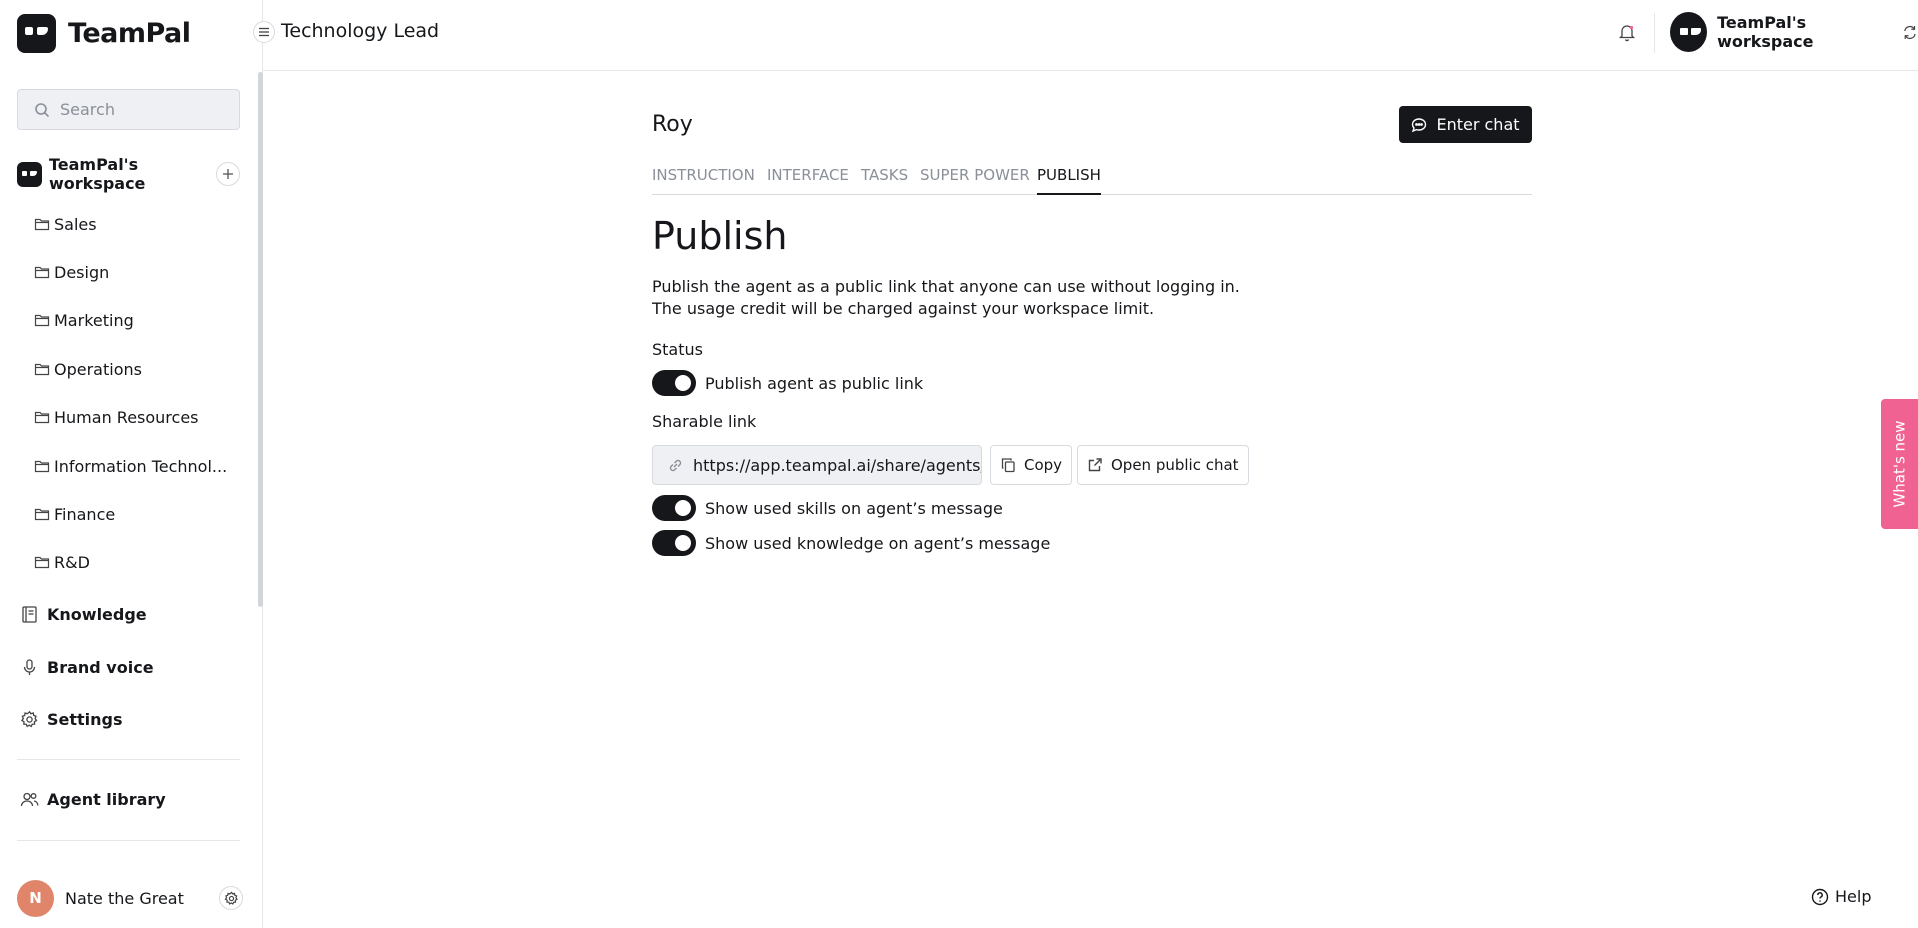 The height and width of the screenshot is (928, 1918). What do you see at coordinates (672, 124) in the screenshot?
I see `agent-name: Roy` at bounding box center [672, 124].